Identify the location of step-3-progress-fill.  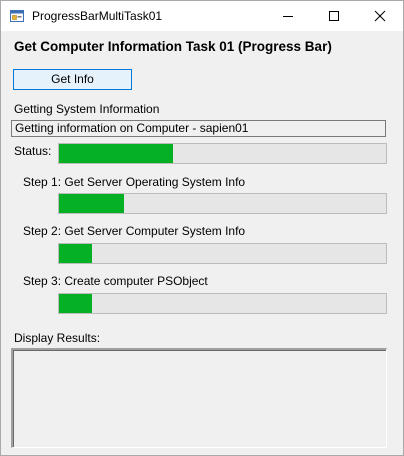
(75, 303).